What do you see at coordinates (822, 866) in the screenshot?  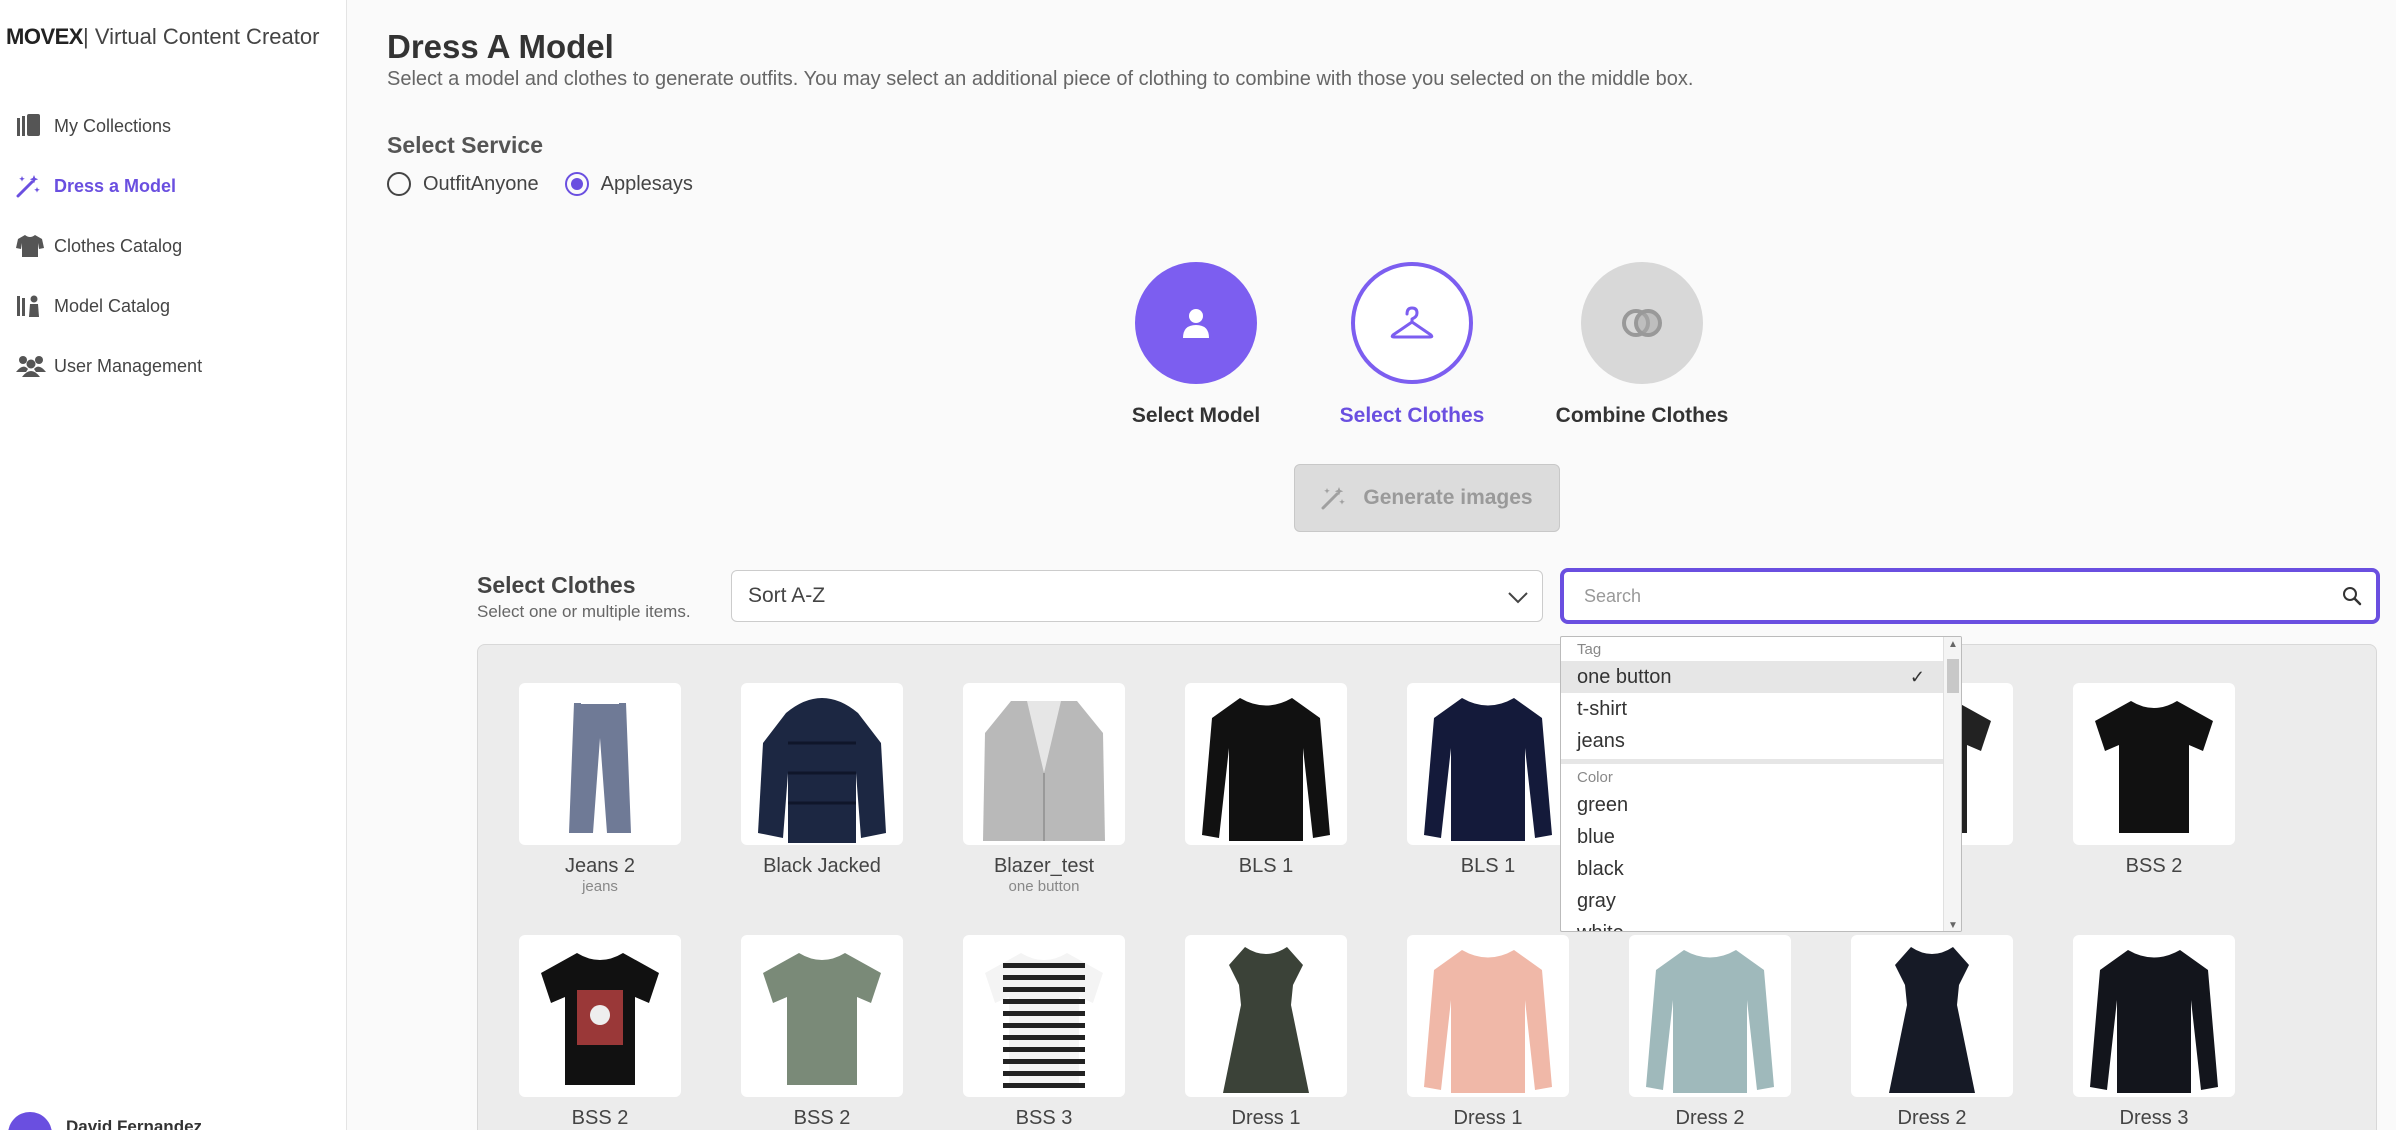 I see `clothing-name: Black Jacked` at bounding box center [822, 866].